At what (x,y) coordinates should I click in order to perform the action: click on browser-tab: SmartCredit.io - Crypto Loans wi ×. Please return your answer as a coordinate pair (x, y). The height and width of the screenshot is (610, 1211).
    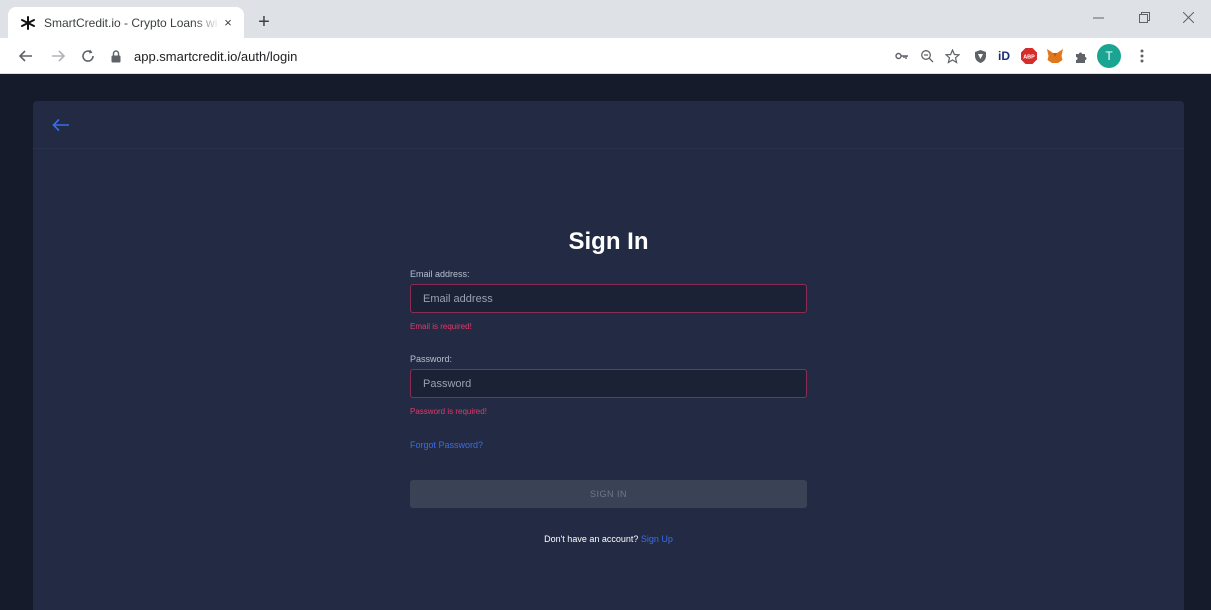
    Looking at the image, I should click on (126, 22).